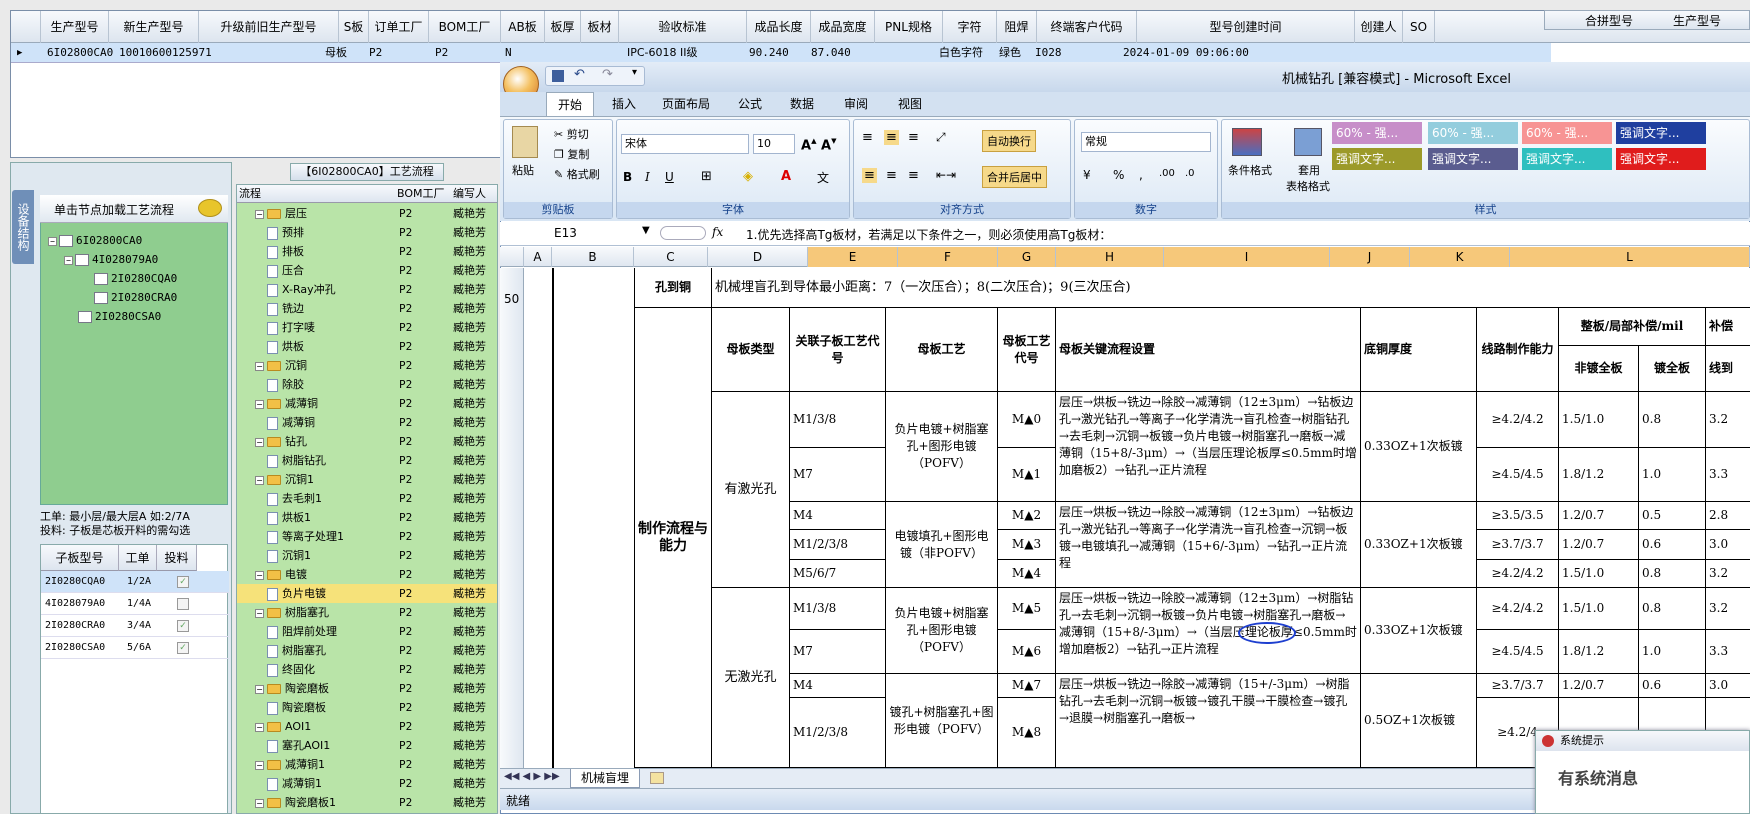 The width and height of the screenshot is (1750, 814). I want to click on sheet-tab-active: 机械盲埋, so click(605, 778).